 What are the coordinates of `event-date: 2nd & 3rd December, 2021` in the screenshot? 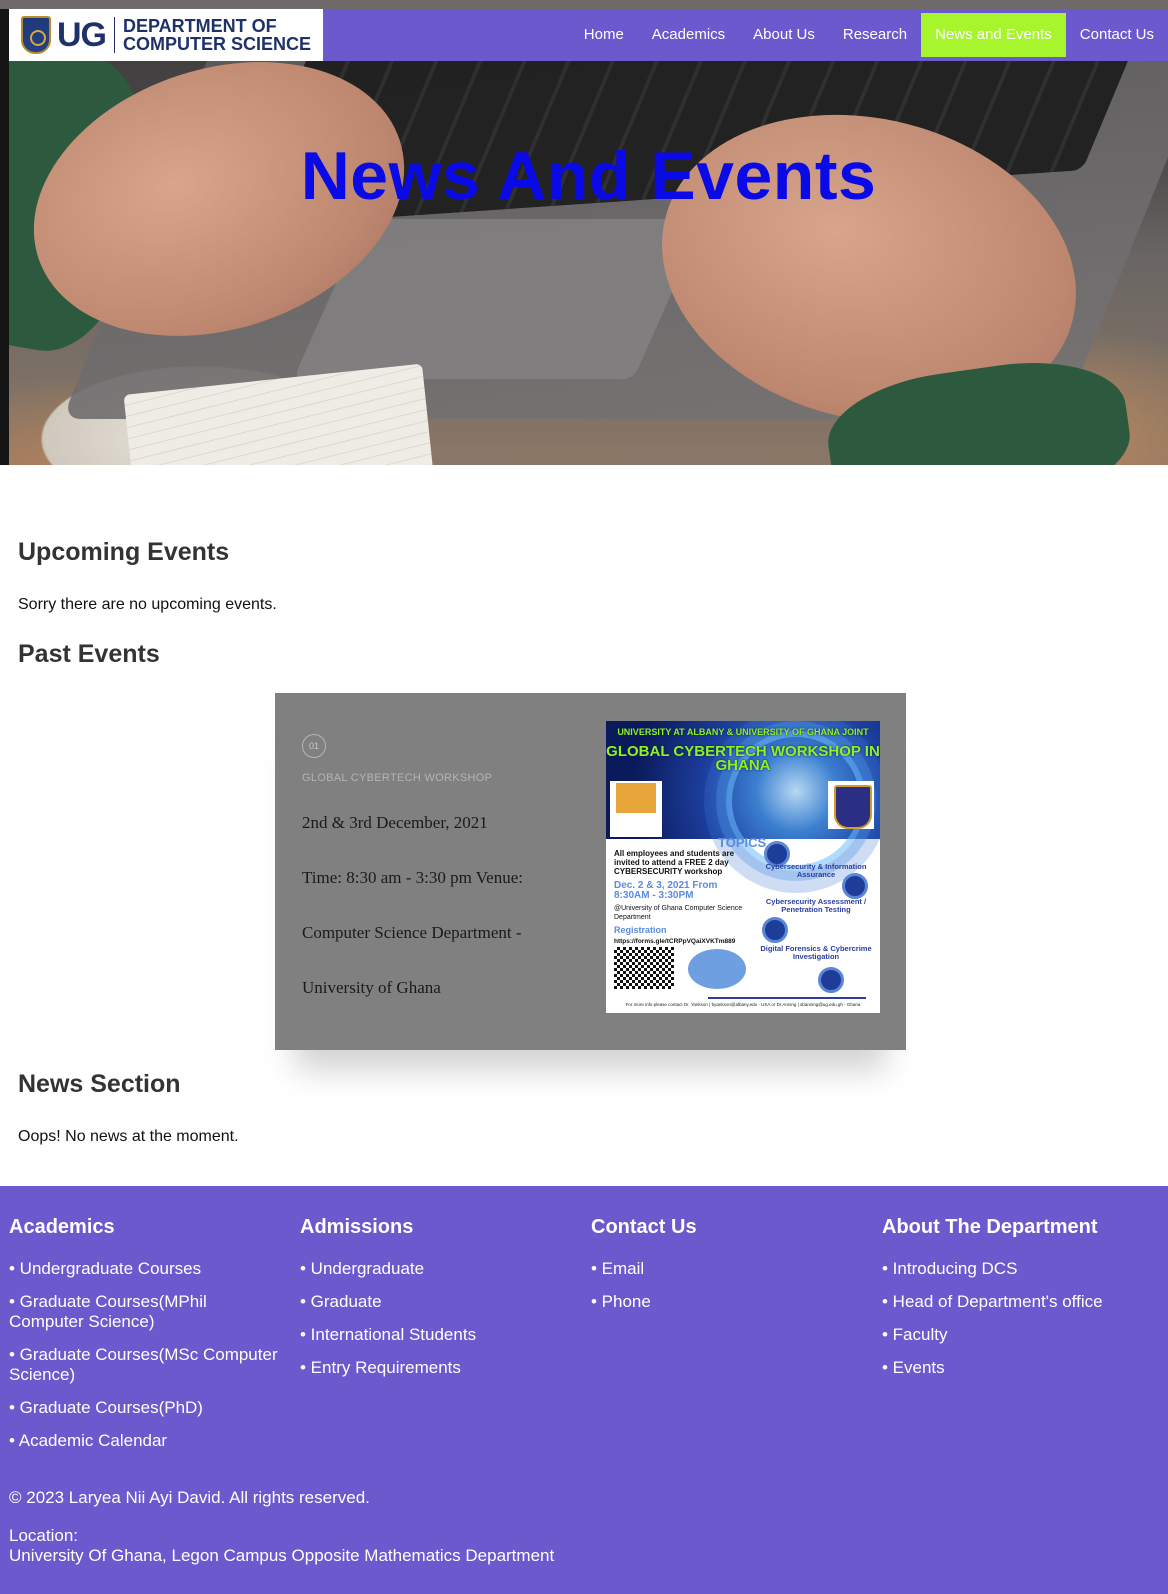 It's located at (395, 822).